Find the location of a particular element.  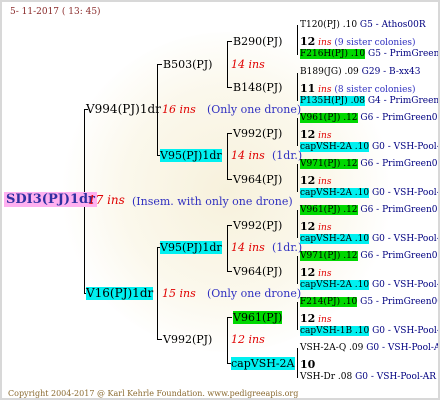

gen1-queen: V994(PJ)1dr is located at coordinates (123, 109).